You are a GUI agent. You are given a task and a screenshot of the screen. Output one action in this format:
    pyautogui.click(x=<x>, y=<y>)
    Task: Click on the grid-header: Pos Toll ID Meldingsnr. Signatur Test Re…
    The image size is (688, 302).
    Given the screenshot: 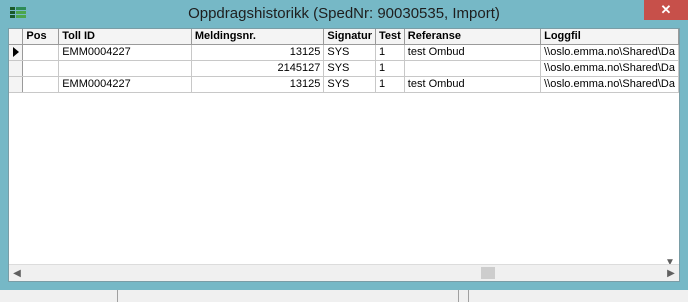 What is the action you would take?
    pyautogui.click(x=344, y=37)
    